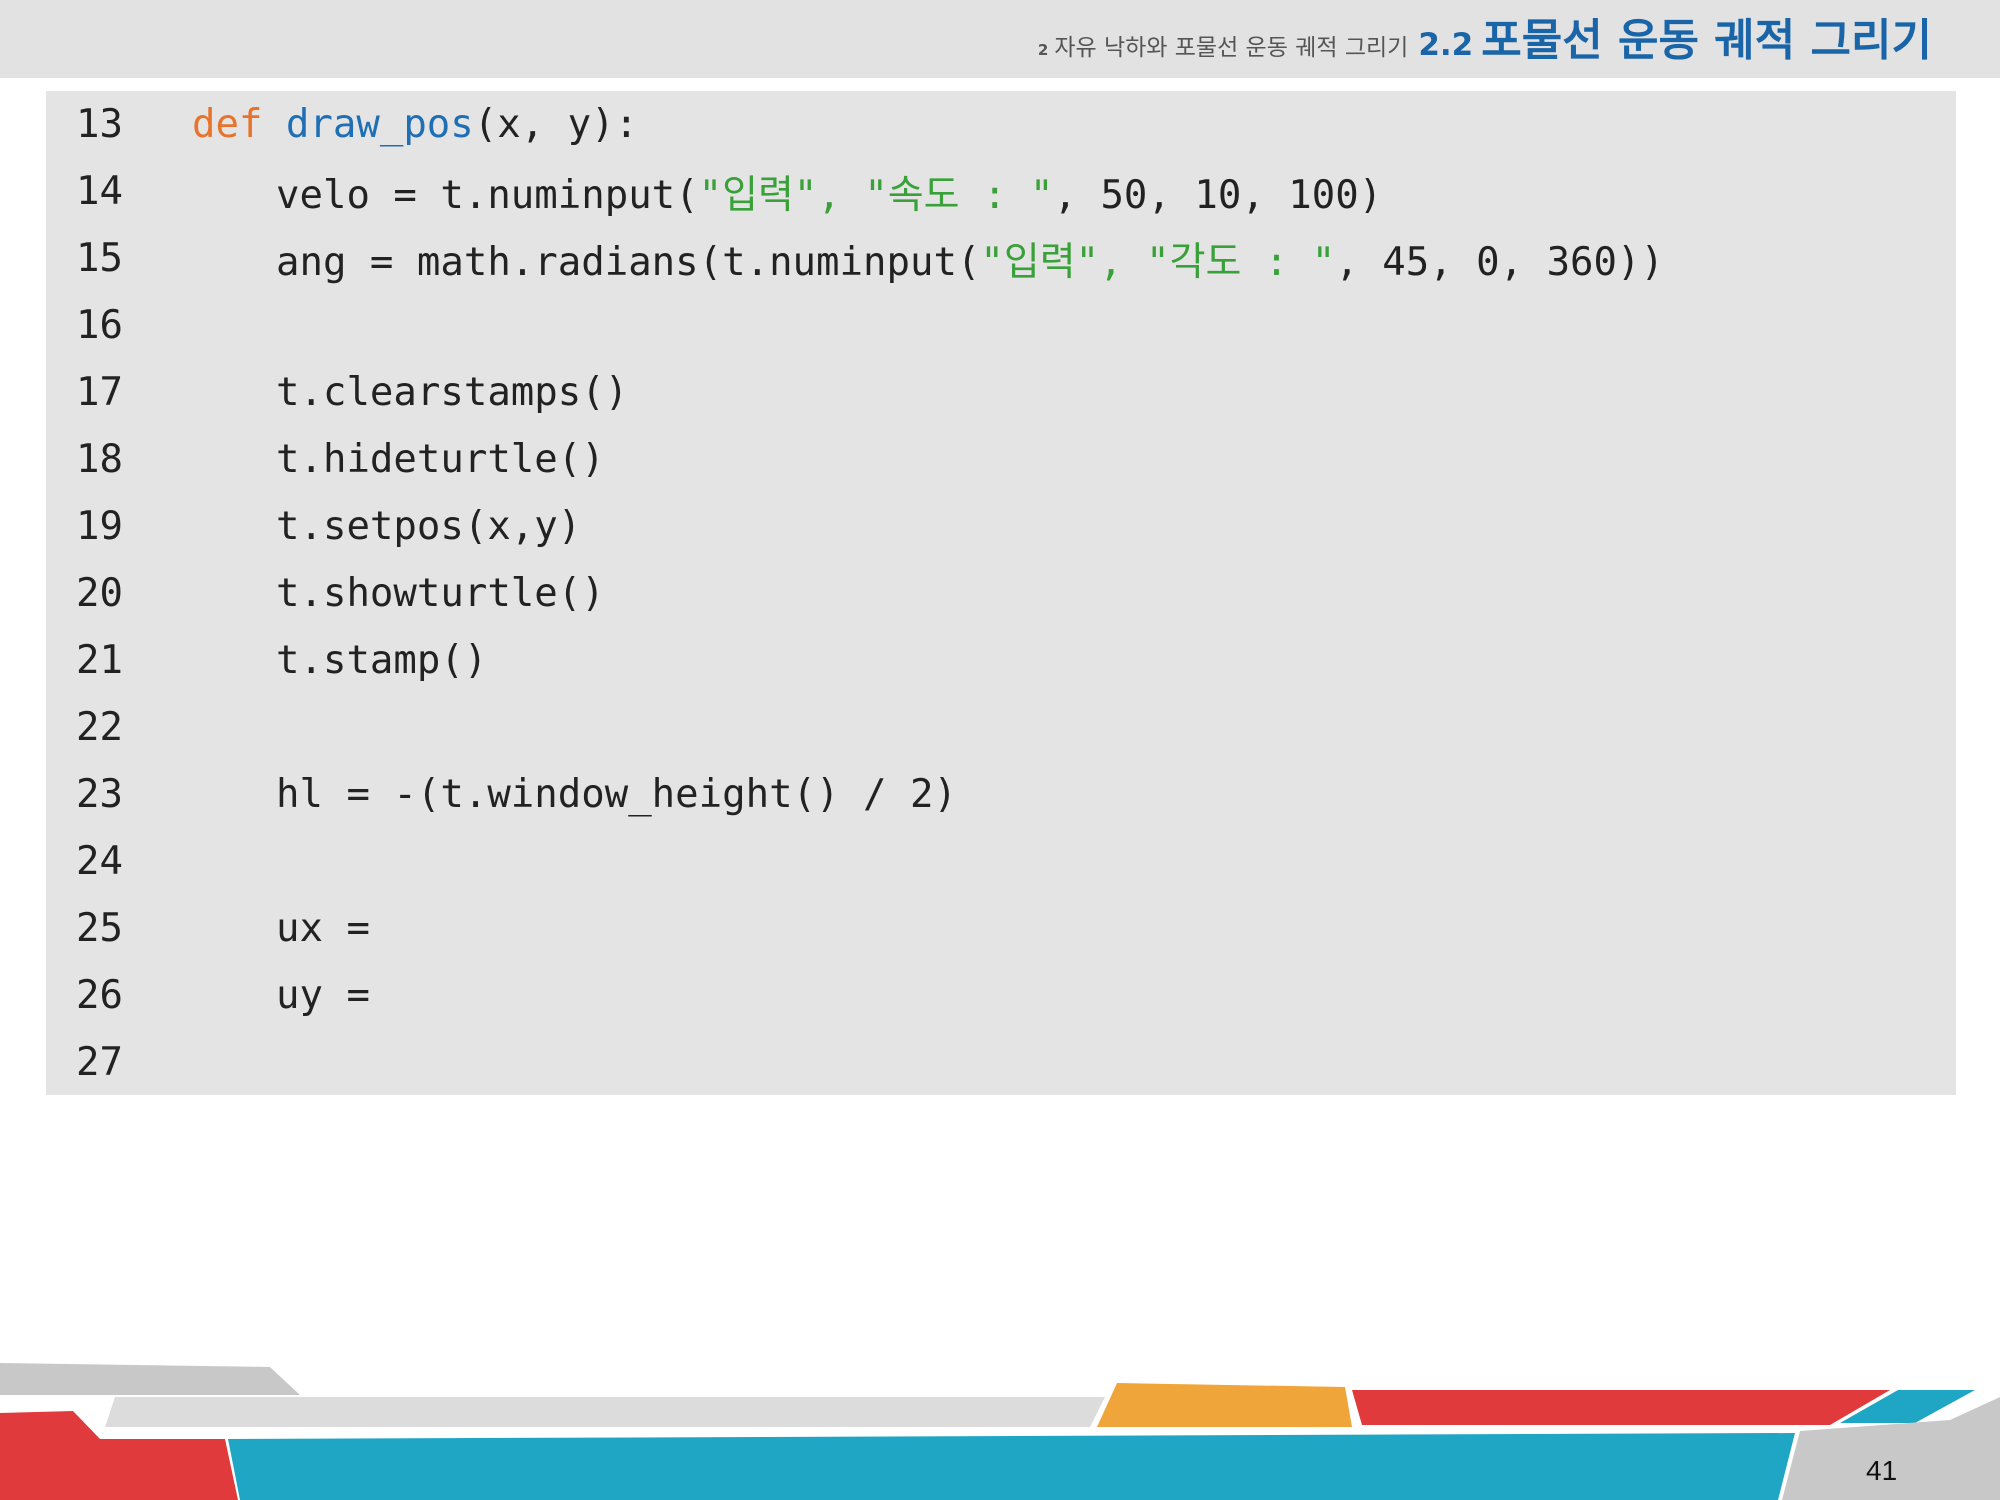 This screenshot has width=2000, height=1500. What do you see at coordinates (1001, 995) in the screenshot?
I see `code-line: 26 uy =` at bounding box center [1001, 995].